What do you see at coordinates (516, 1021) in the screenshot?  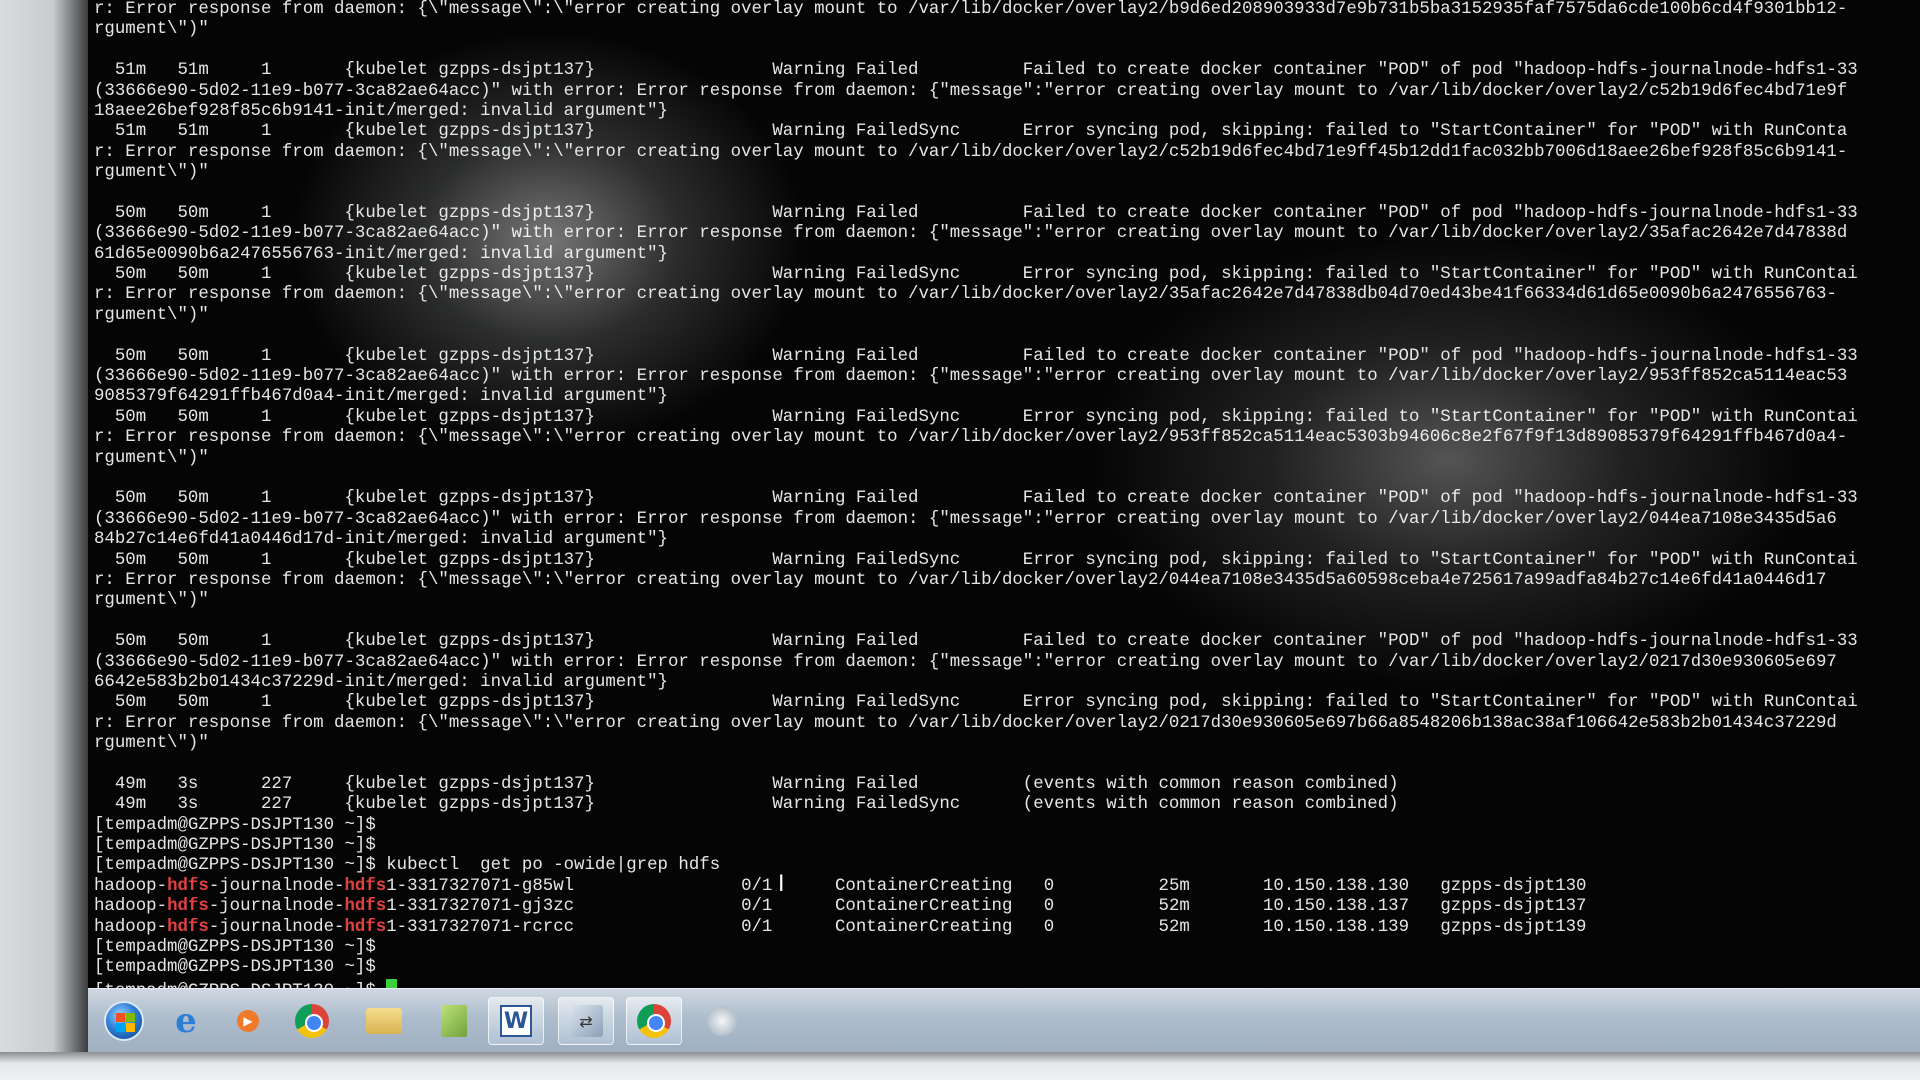 I see `word-icon: W` at bounding box center [516, 1021].